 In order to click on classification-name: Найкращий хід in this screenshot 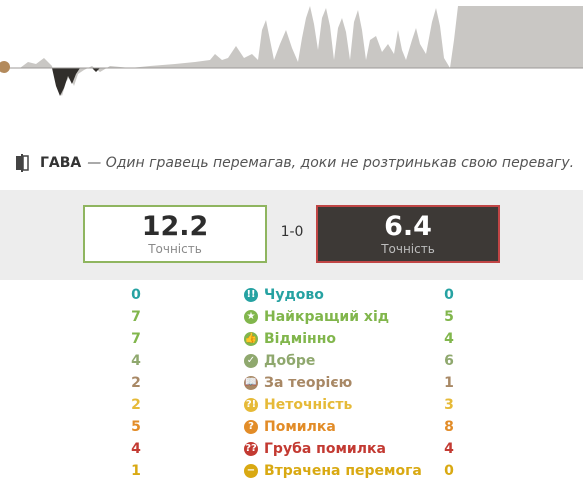, I will do `click(327, 317)`.